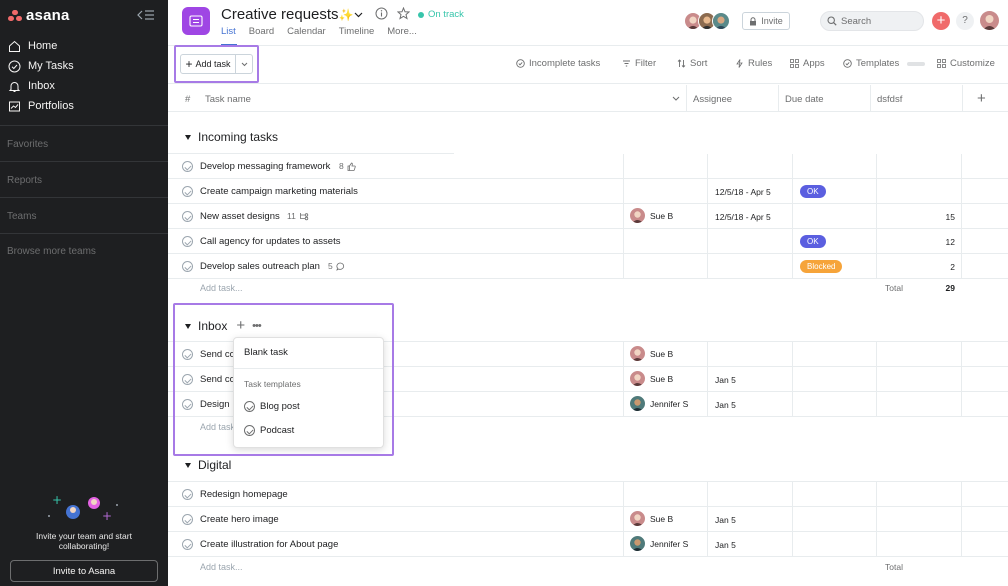  I want to click on task-row: Call agency for updates to assets OK 12, so click(588, 241).